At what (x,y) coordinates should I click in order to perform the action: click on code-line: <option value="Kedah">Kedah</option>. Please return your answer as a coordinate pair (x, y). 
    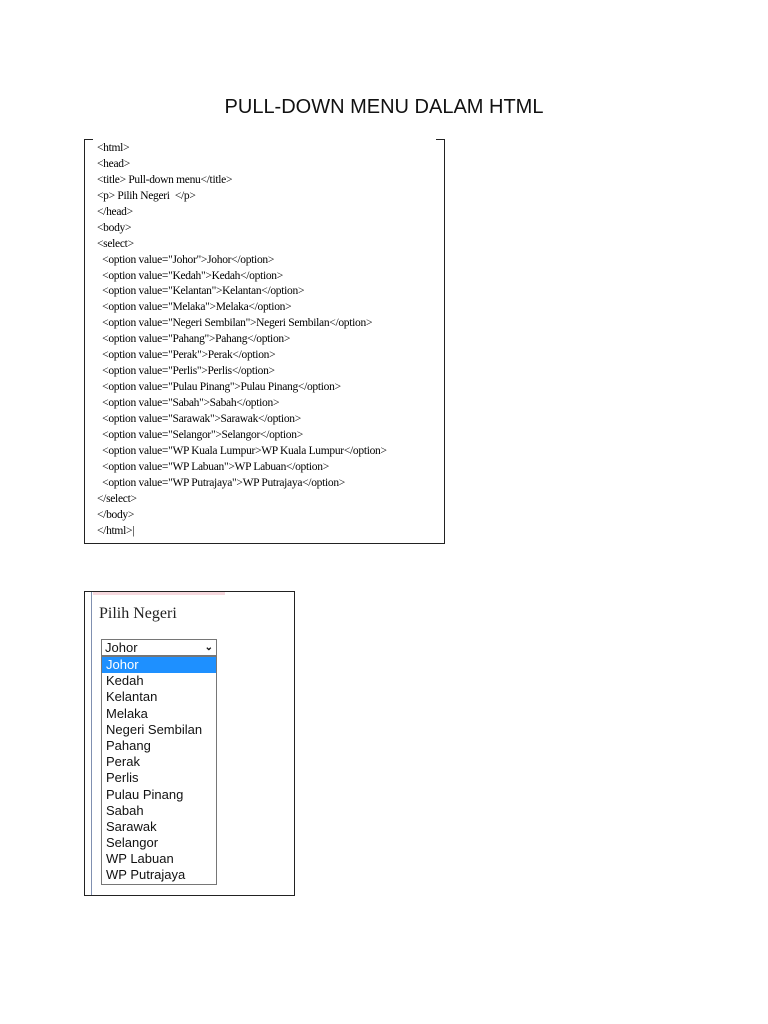
    Looking at the image, I should click on (190, 275).